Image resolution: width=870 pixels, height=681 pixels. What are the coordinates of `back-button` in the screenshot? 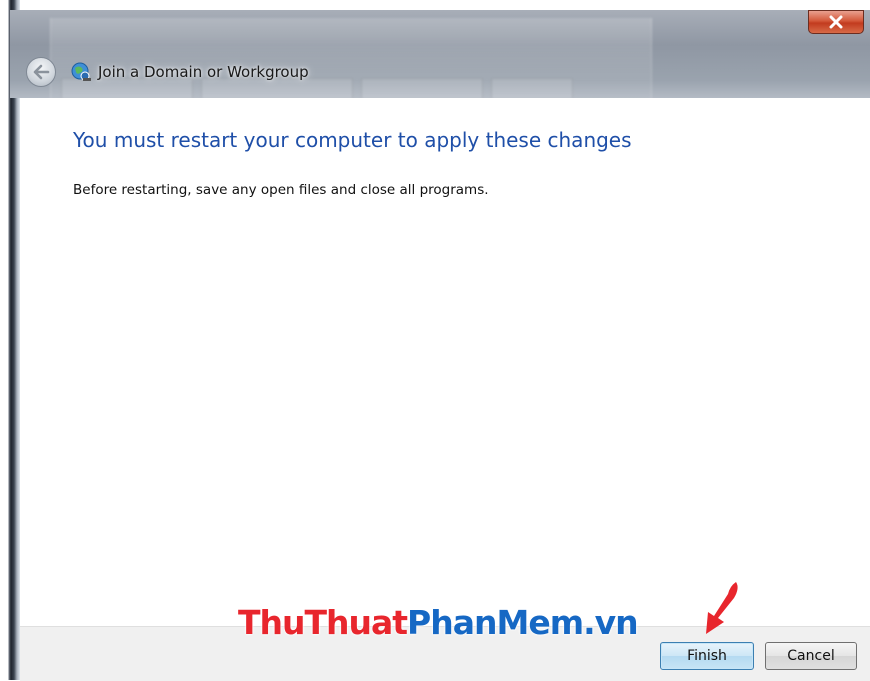 It's located at (41, 72).